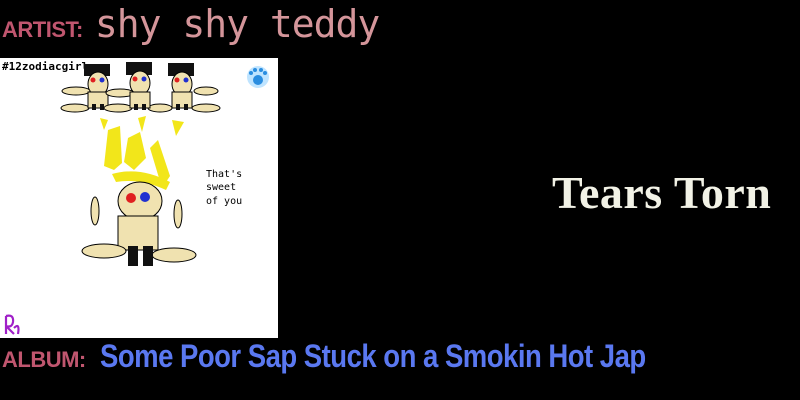 The width and height of the screenshot is (800, 400). I want to click on signature-icon, so click(12, 324).